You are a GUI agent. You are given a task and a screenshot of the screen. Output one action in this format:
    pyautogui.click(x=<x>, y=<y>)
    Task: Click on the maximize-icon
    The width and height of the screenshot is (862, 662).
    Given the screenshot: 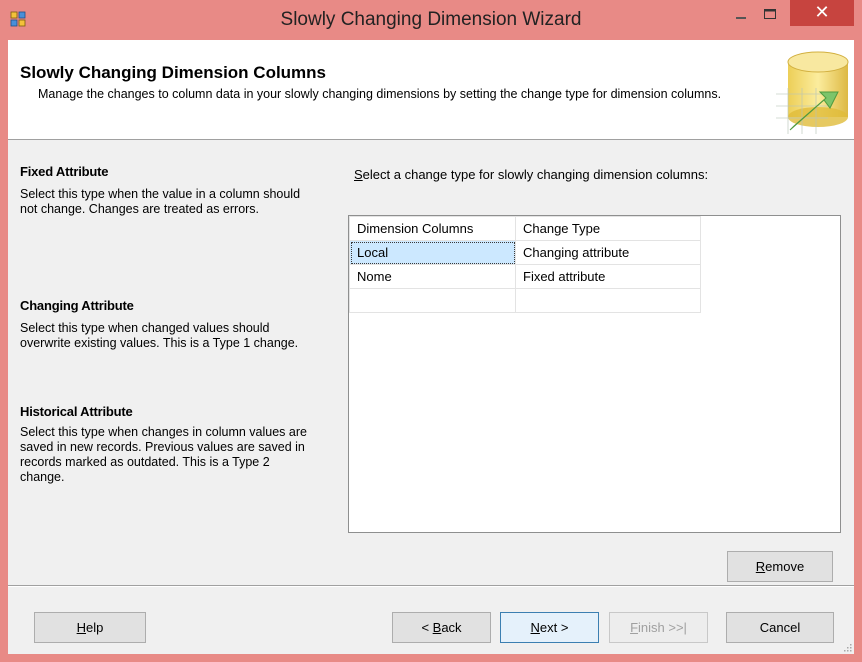 What is the action you would take?
    pyautogui.click(x=770, y=15)
    